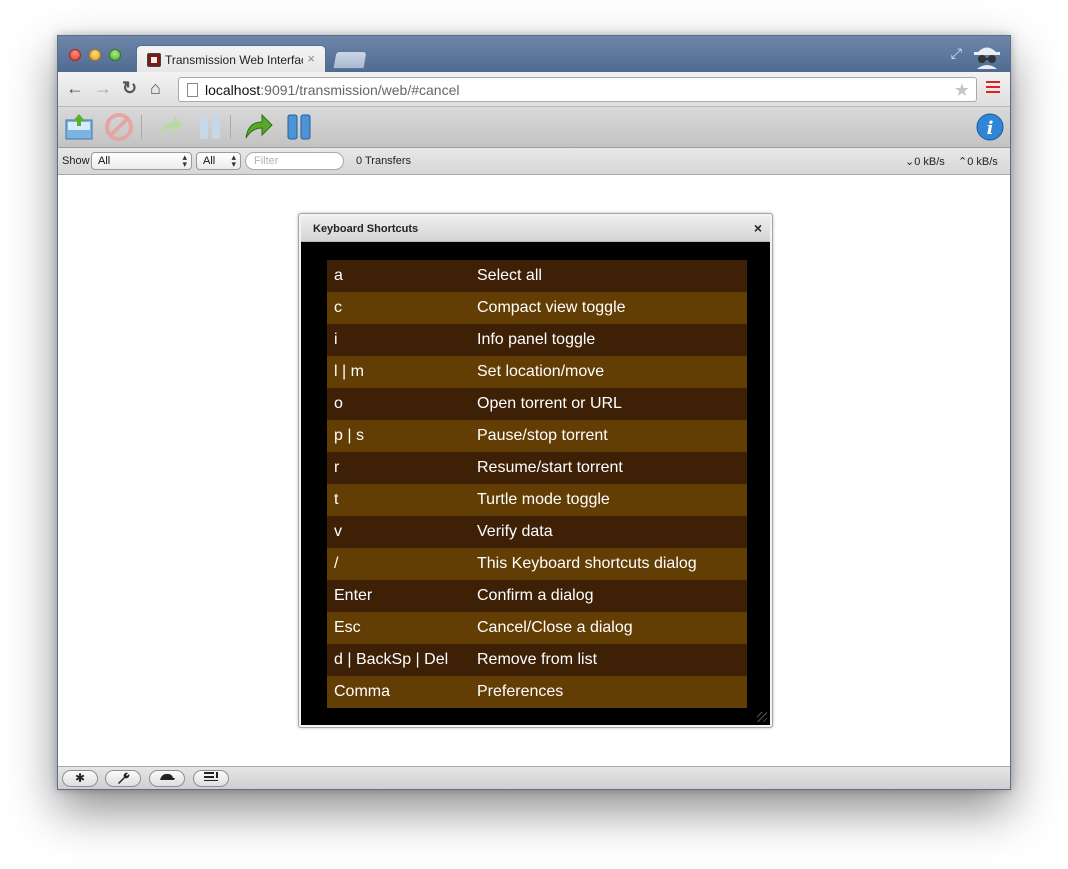 The height and width of the screenshot is (869, 1068). I want to click on bottom-bar: ✱, so click(534, 777).